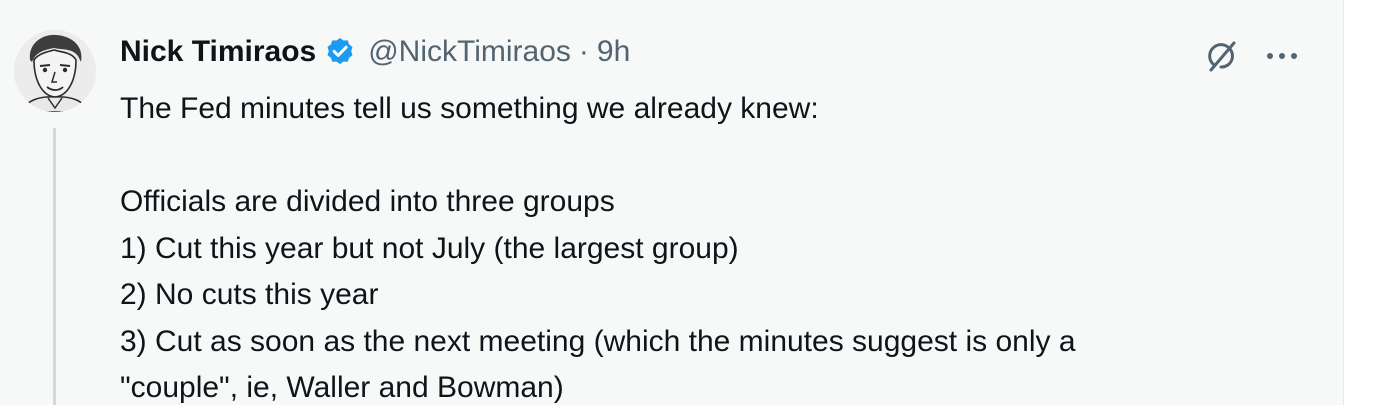 This screenshot has width=1376, height=412. Describe the element at coordinates (1282, 56) in the screenshot. I see `more-icon` at that location.